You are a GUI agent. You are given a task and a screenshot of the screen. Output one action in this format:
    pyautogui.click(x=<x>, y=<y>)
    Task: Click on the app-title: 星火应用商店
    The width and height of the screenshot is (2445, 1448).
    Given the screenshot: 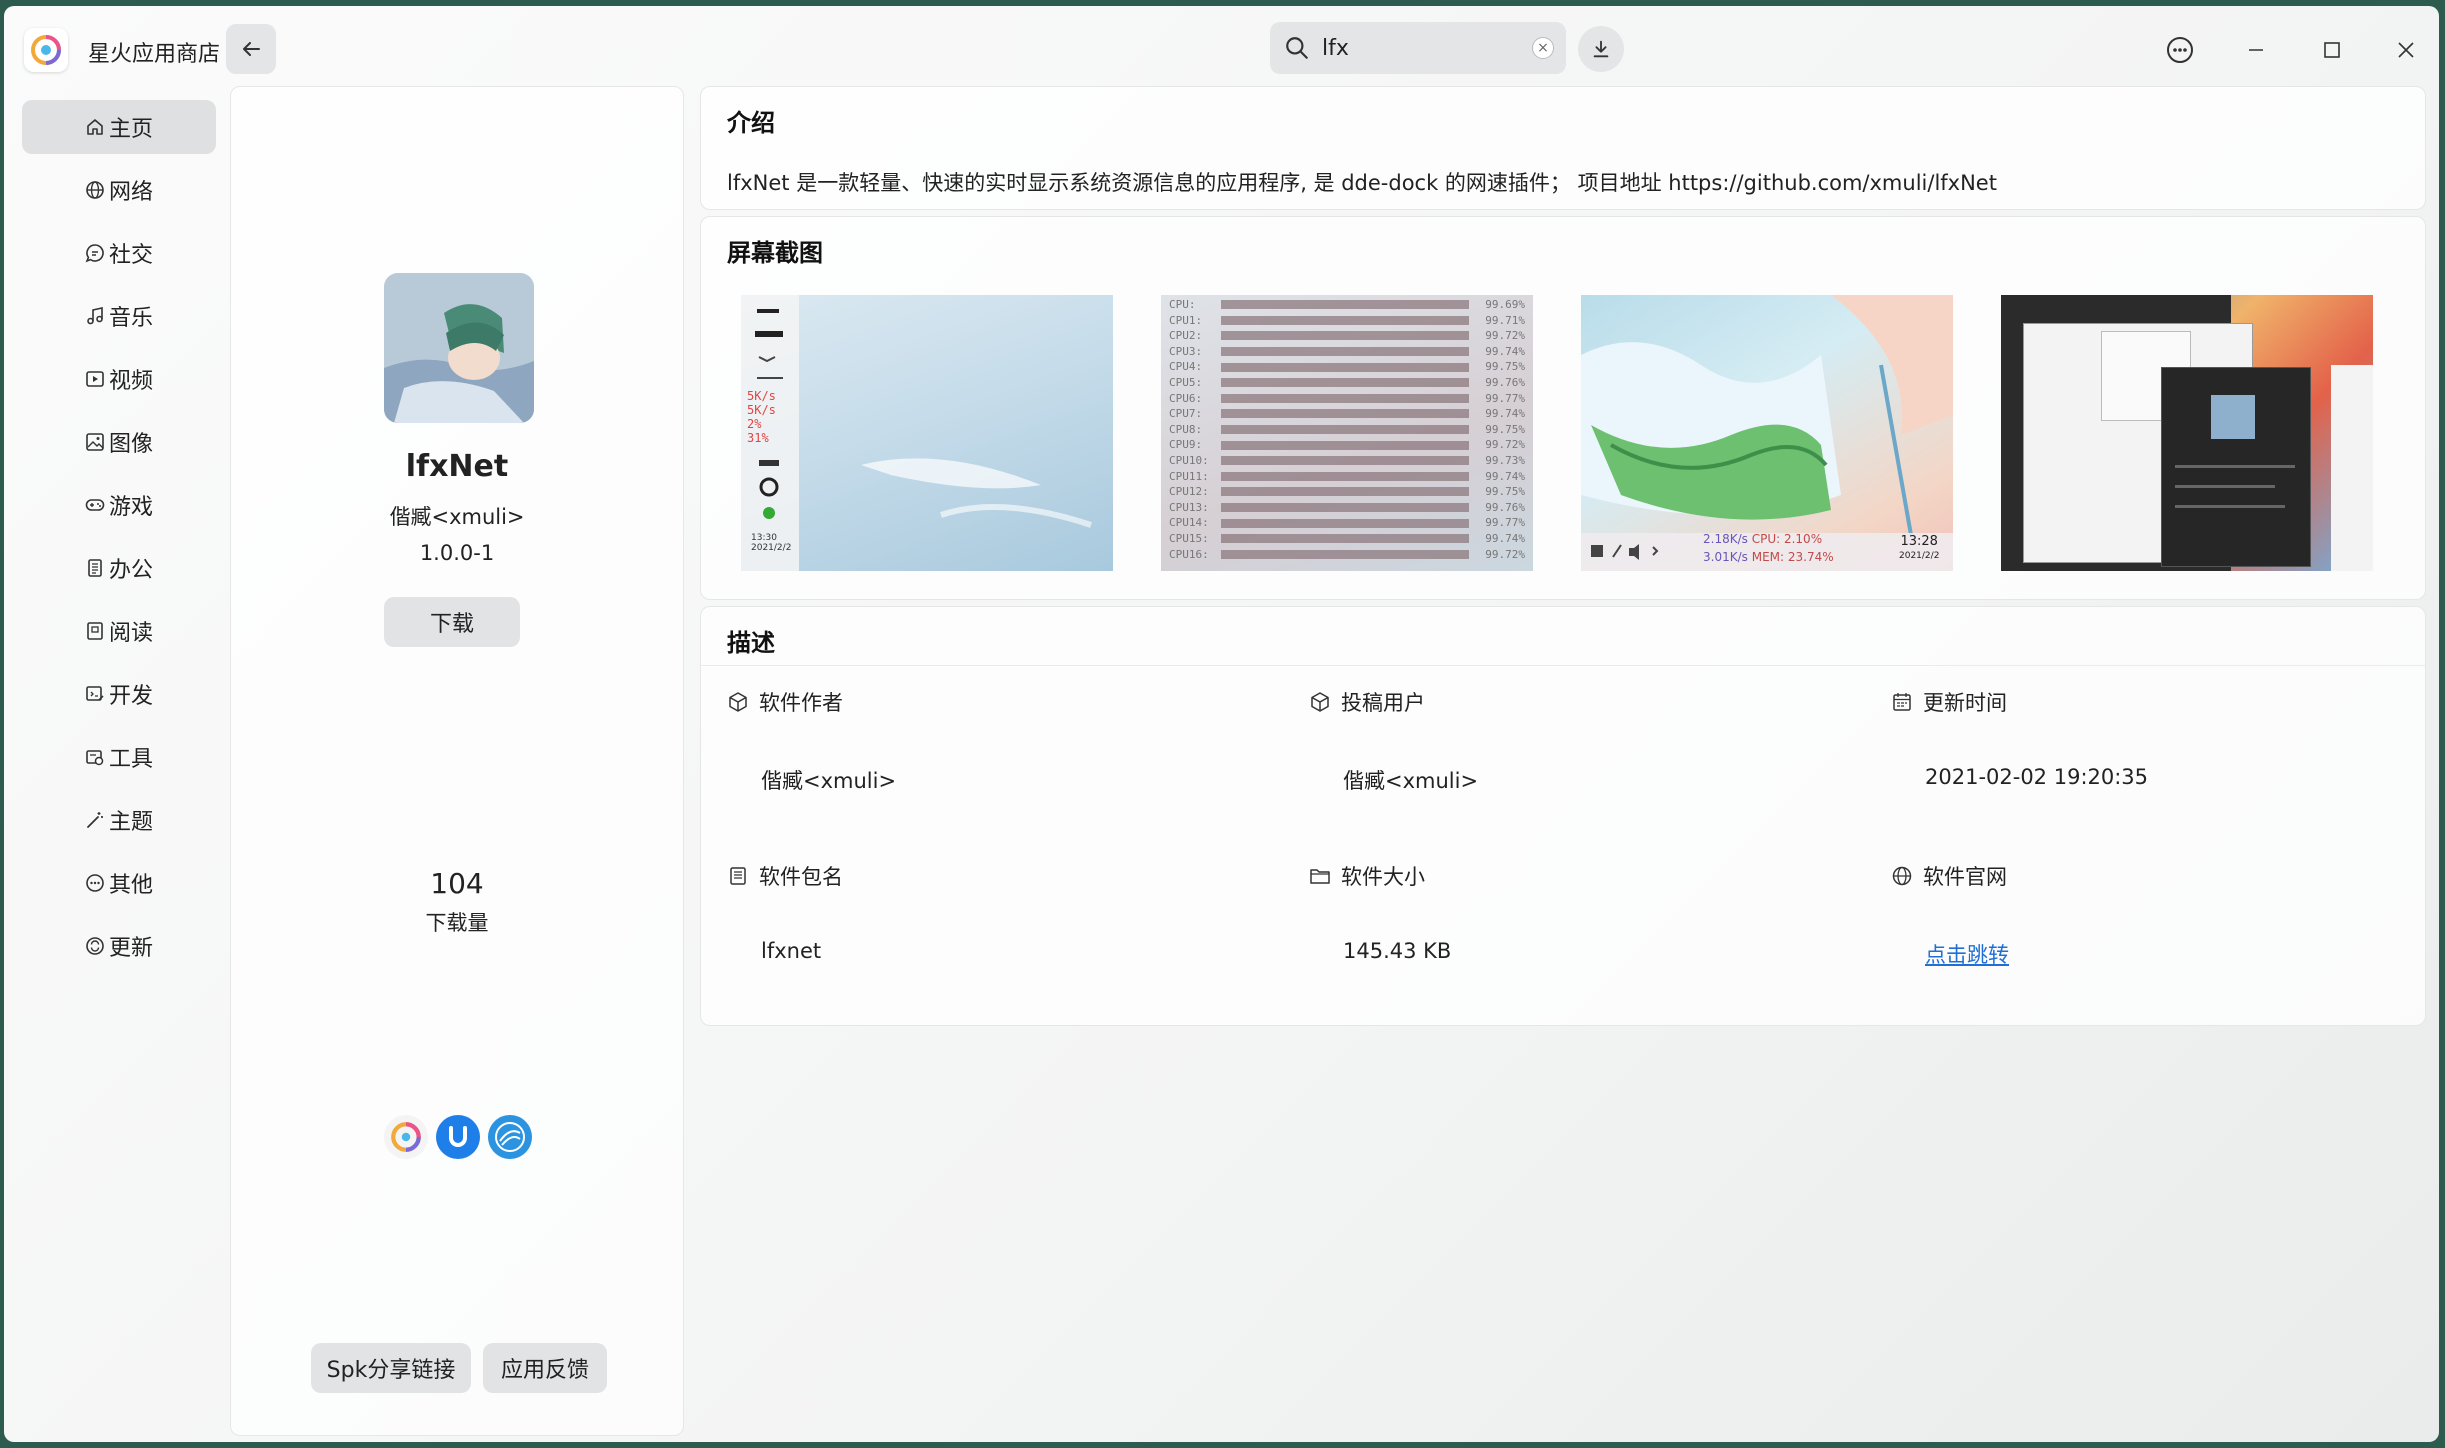 What is the action you would take?
    pyautogui.click(x=154, y=54)
    